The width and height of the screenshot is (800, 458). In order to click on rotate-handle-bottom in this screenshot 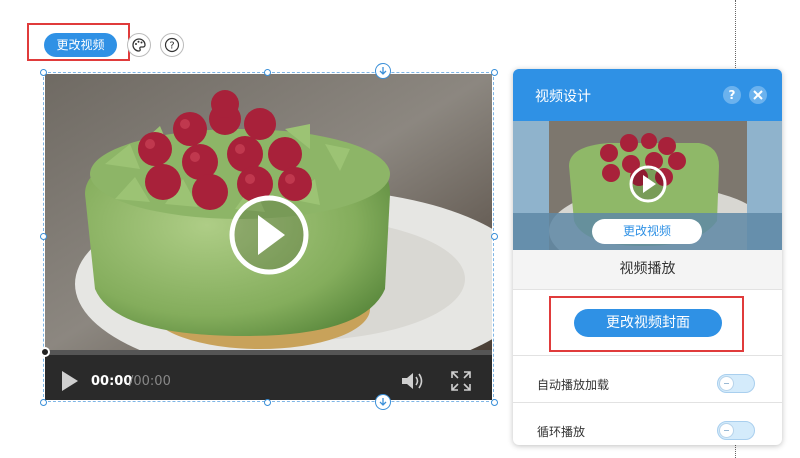, I will do `click(383, 402)`.